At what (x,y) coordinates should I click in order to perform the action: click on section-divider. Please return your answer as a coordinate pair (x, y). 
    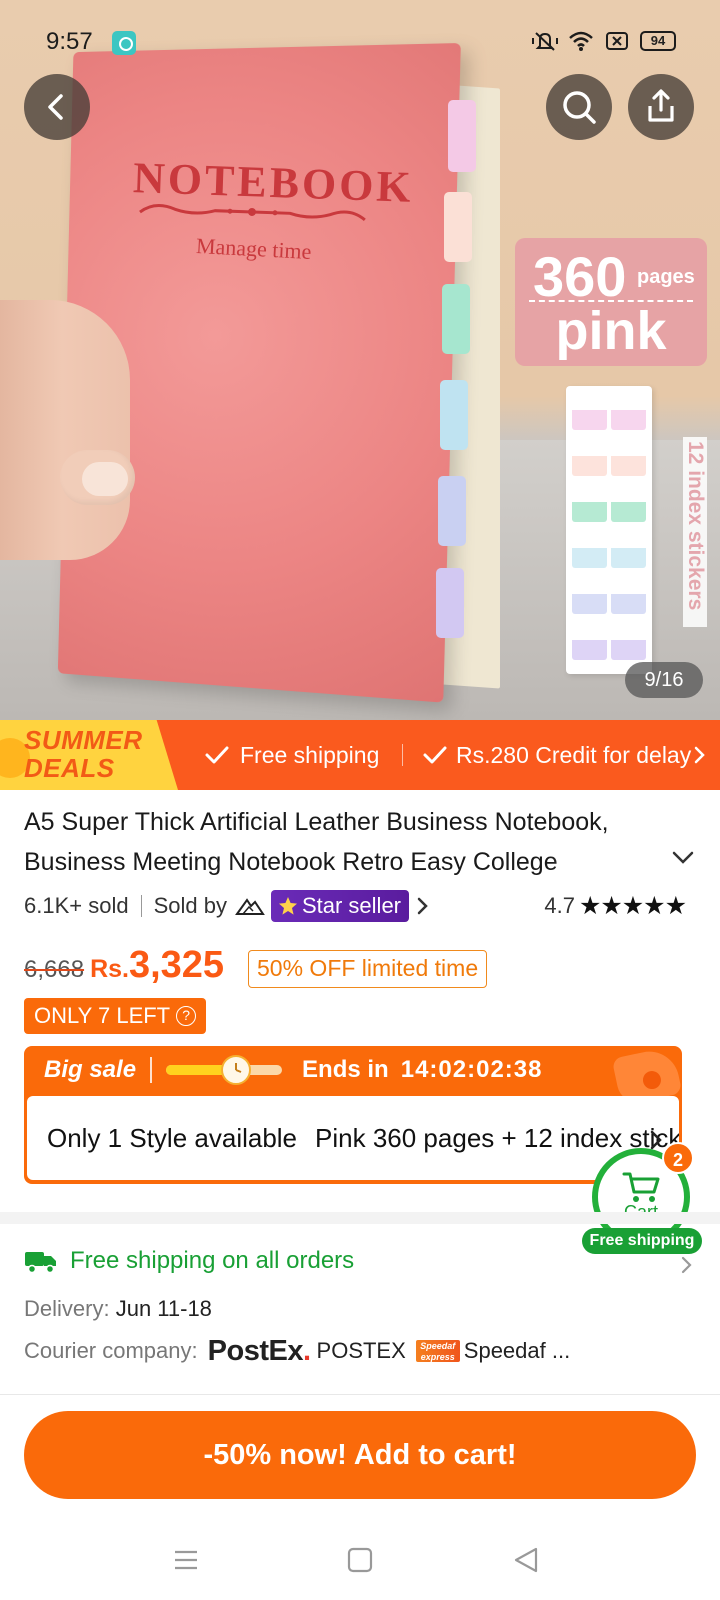
    Looking at the image, I should click on (360, 1218).